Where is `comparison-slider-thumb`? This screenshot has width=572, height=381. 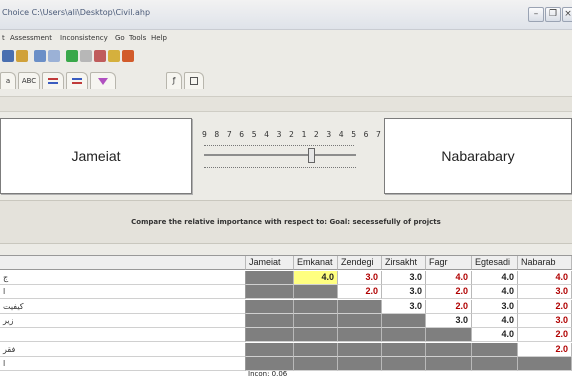
comparison-slider-thumb is located at coordinates (311, 155).